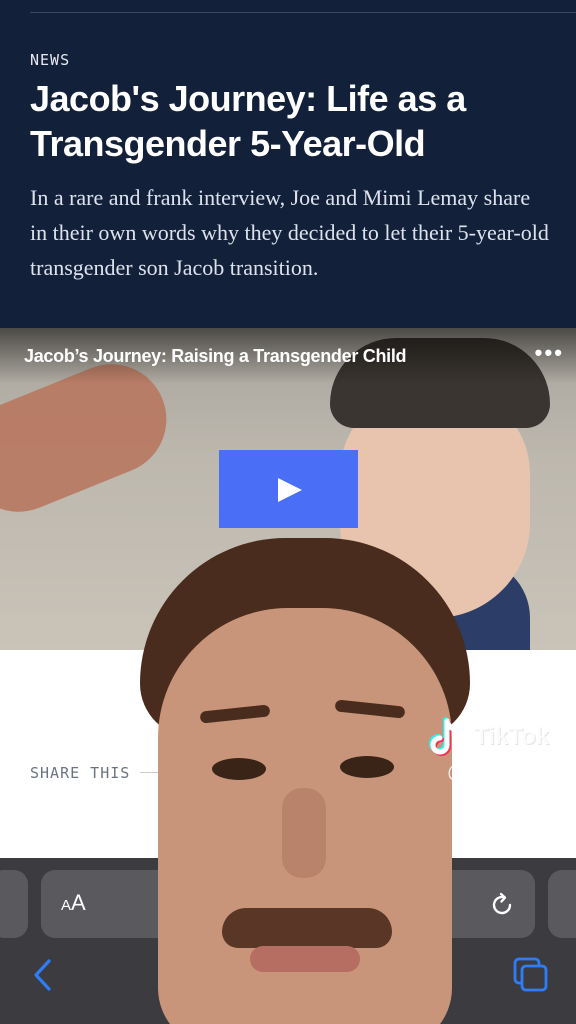 The image size is (576, 1024). I want to click on text-size-button: AA, so click(73, 903).